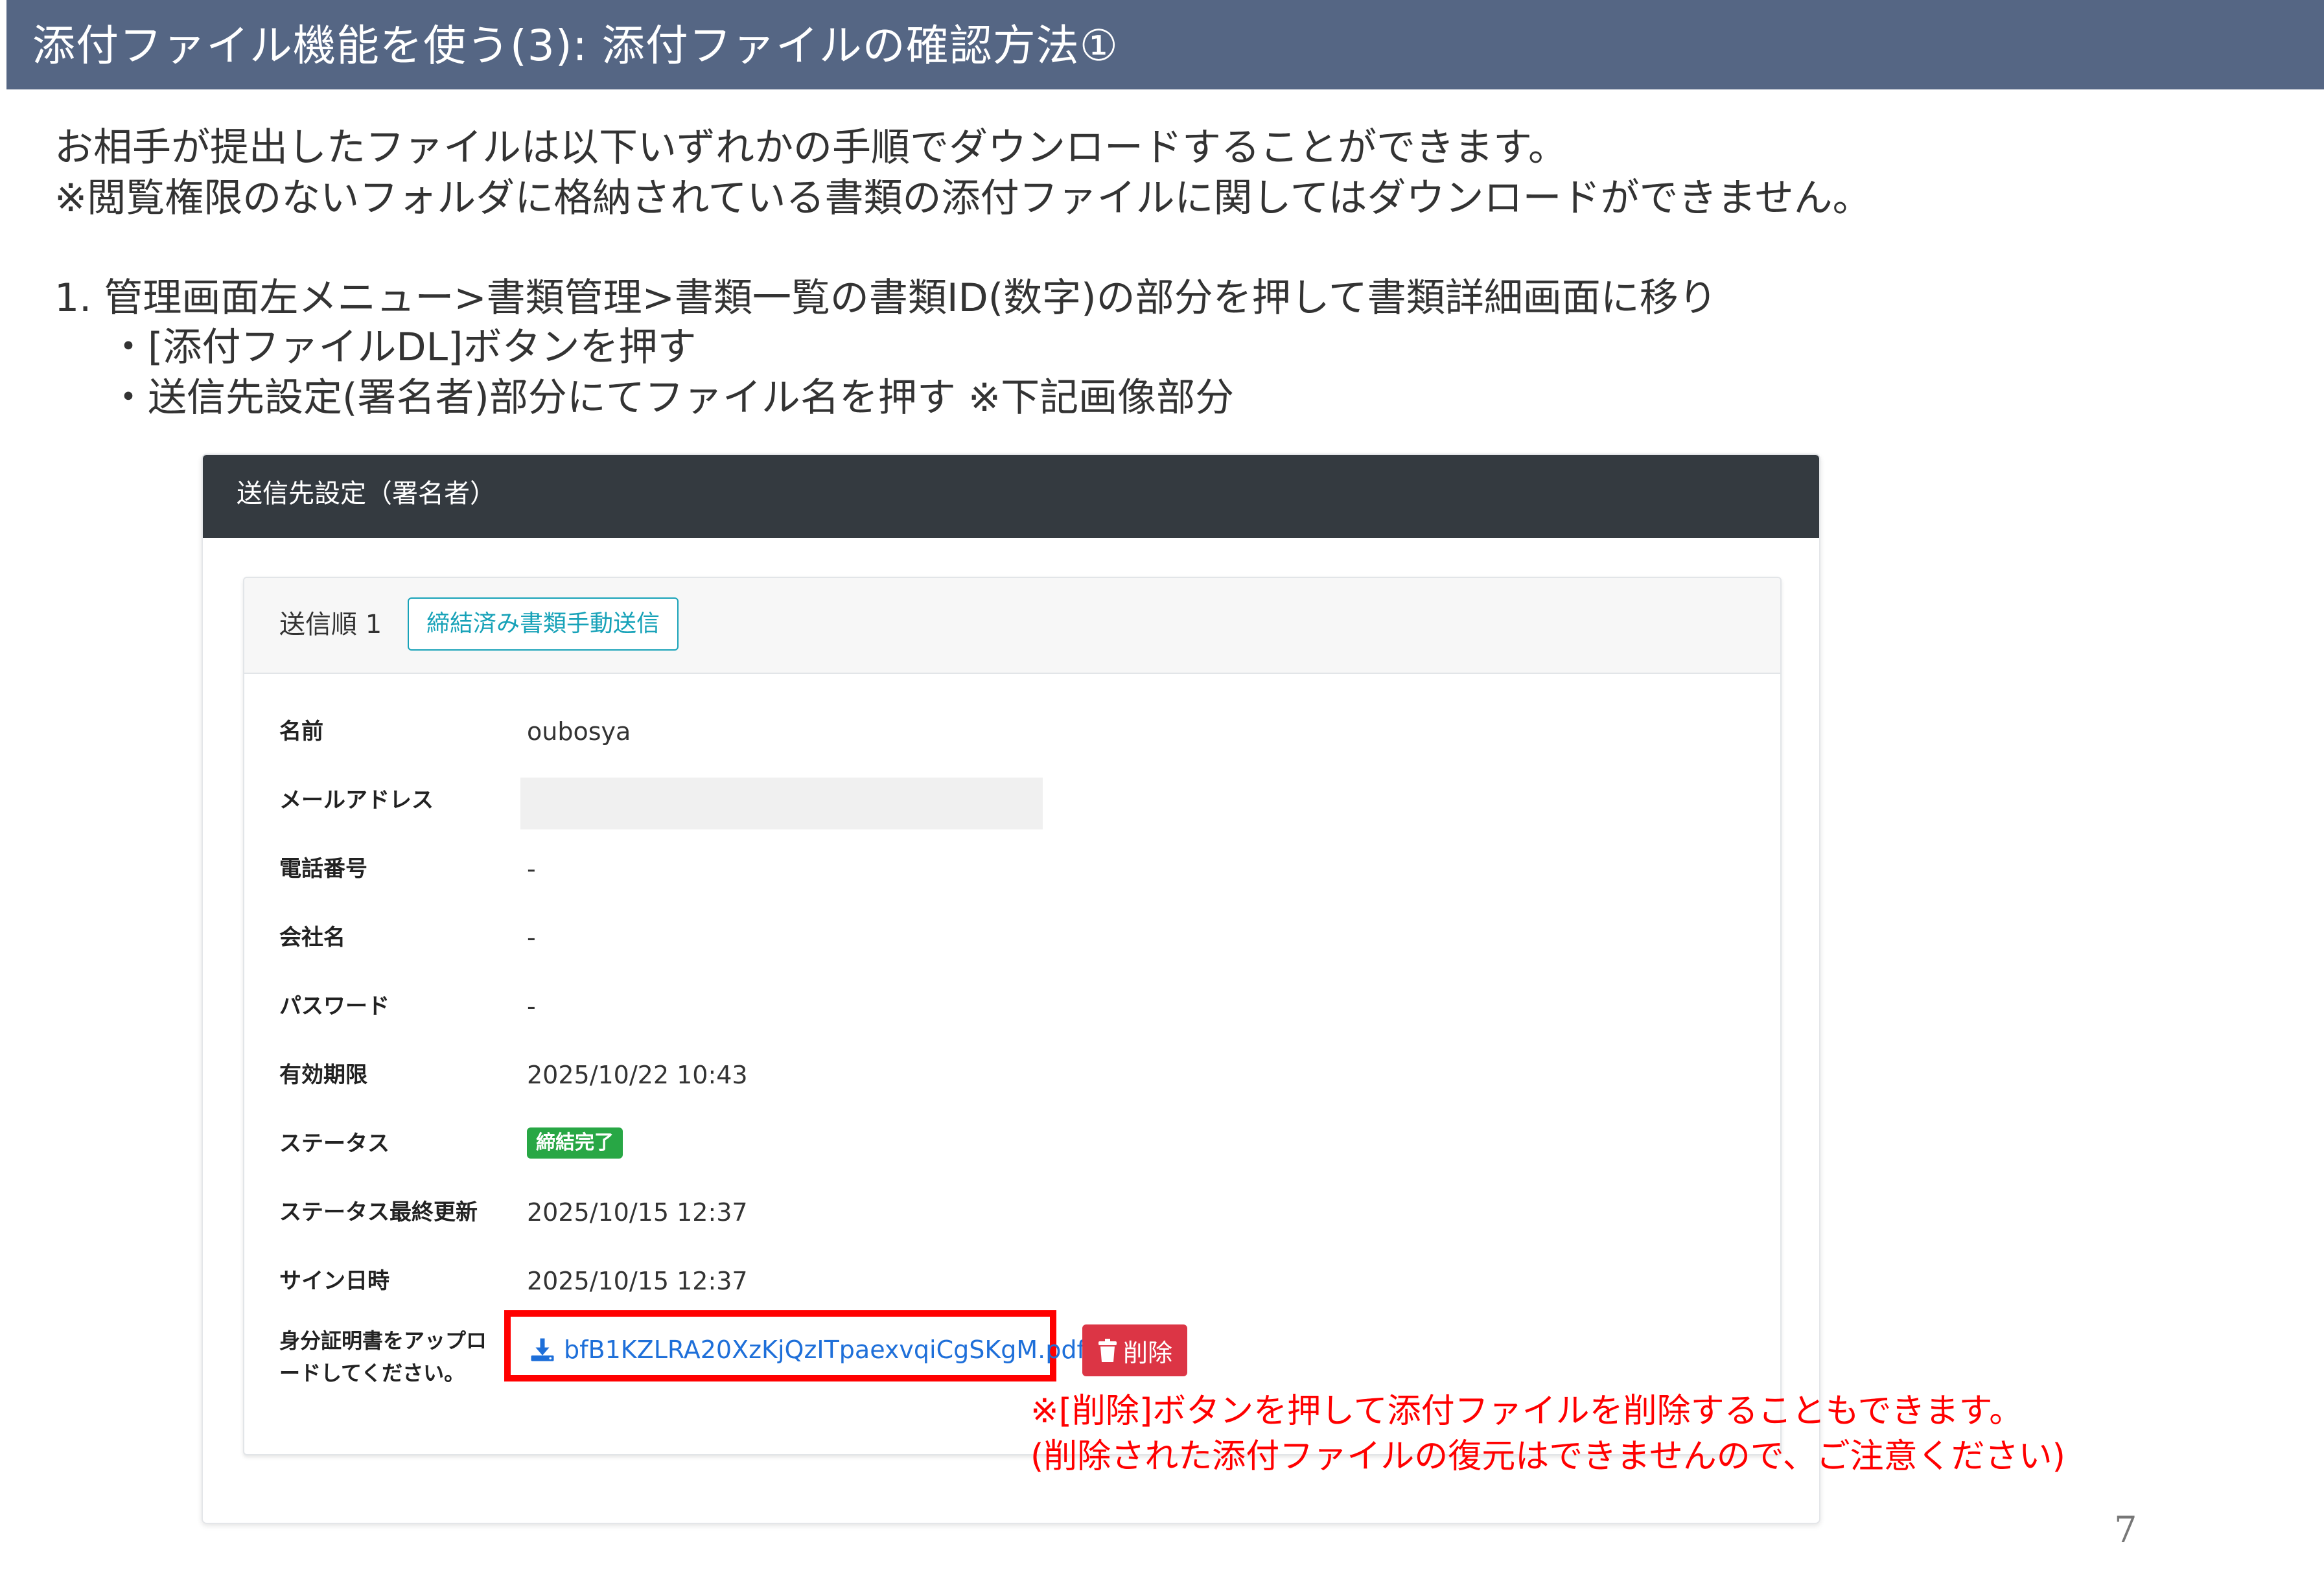 The width and height of the screenshot is (2324, 1572). Describe the element at coordinates (810, 147) in the screenshot. I see `intro-line-1: お相手が提出したファイルは以下いずれかの手順でダウンロードすることができます。` at that location.